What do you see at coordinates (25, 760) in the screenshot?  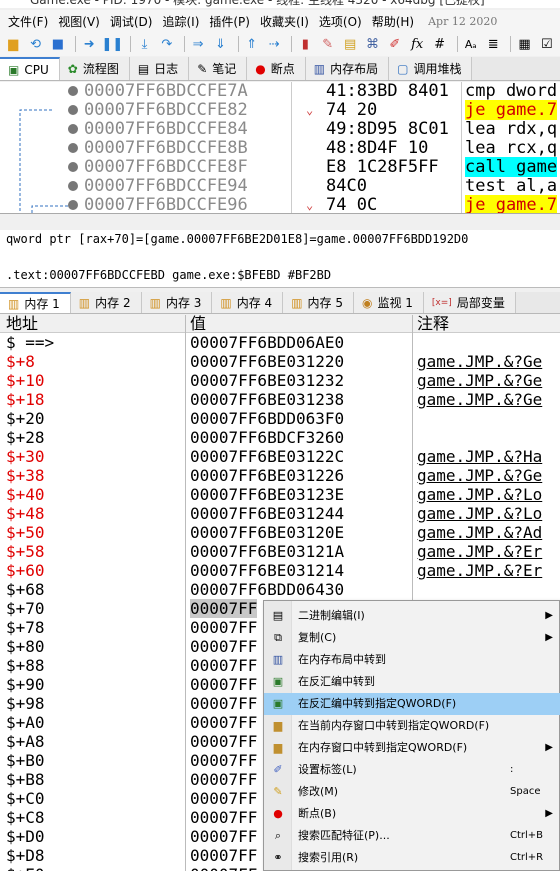 I see `dump-address: $+B0` at bounding box center [25, 760].